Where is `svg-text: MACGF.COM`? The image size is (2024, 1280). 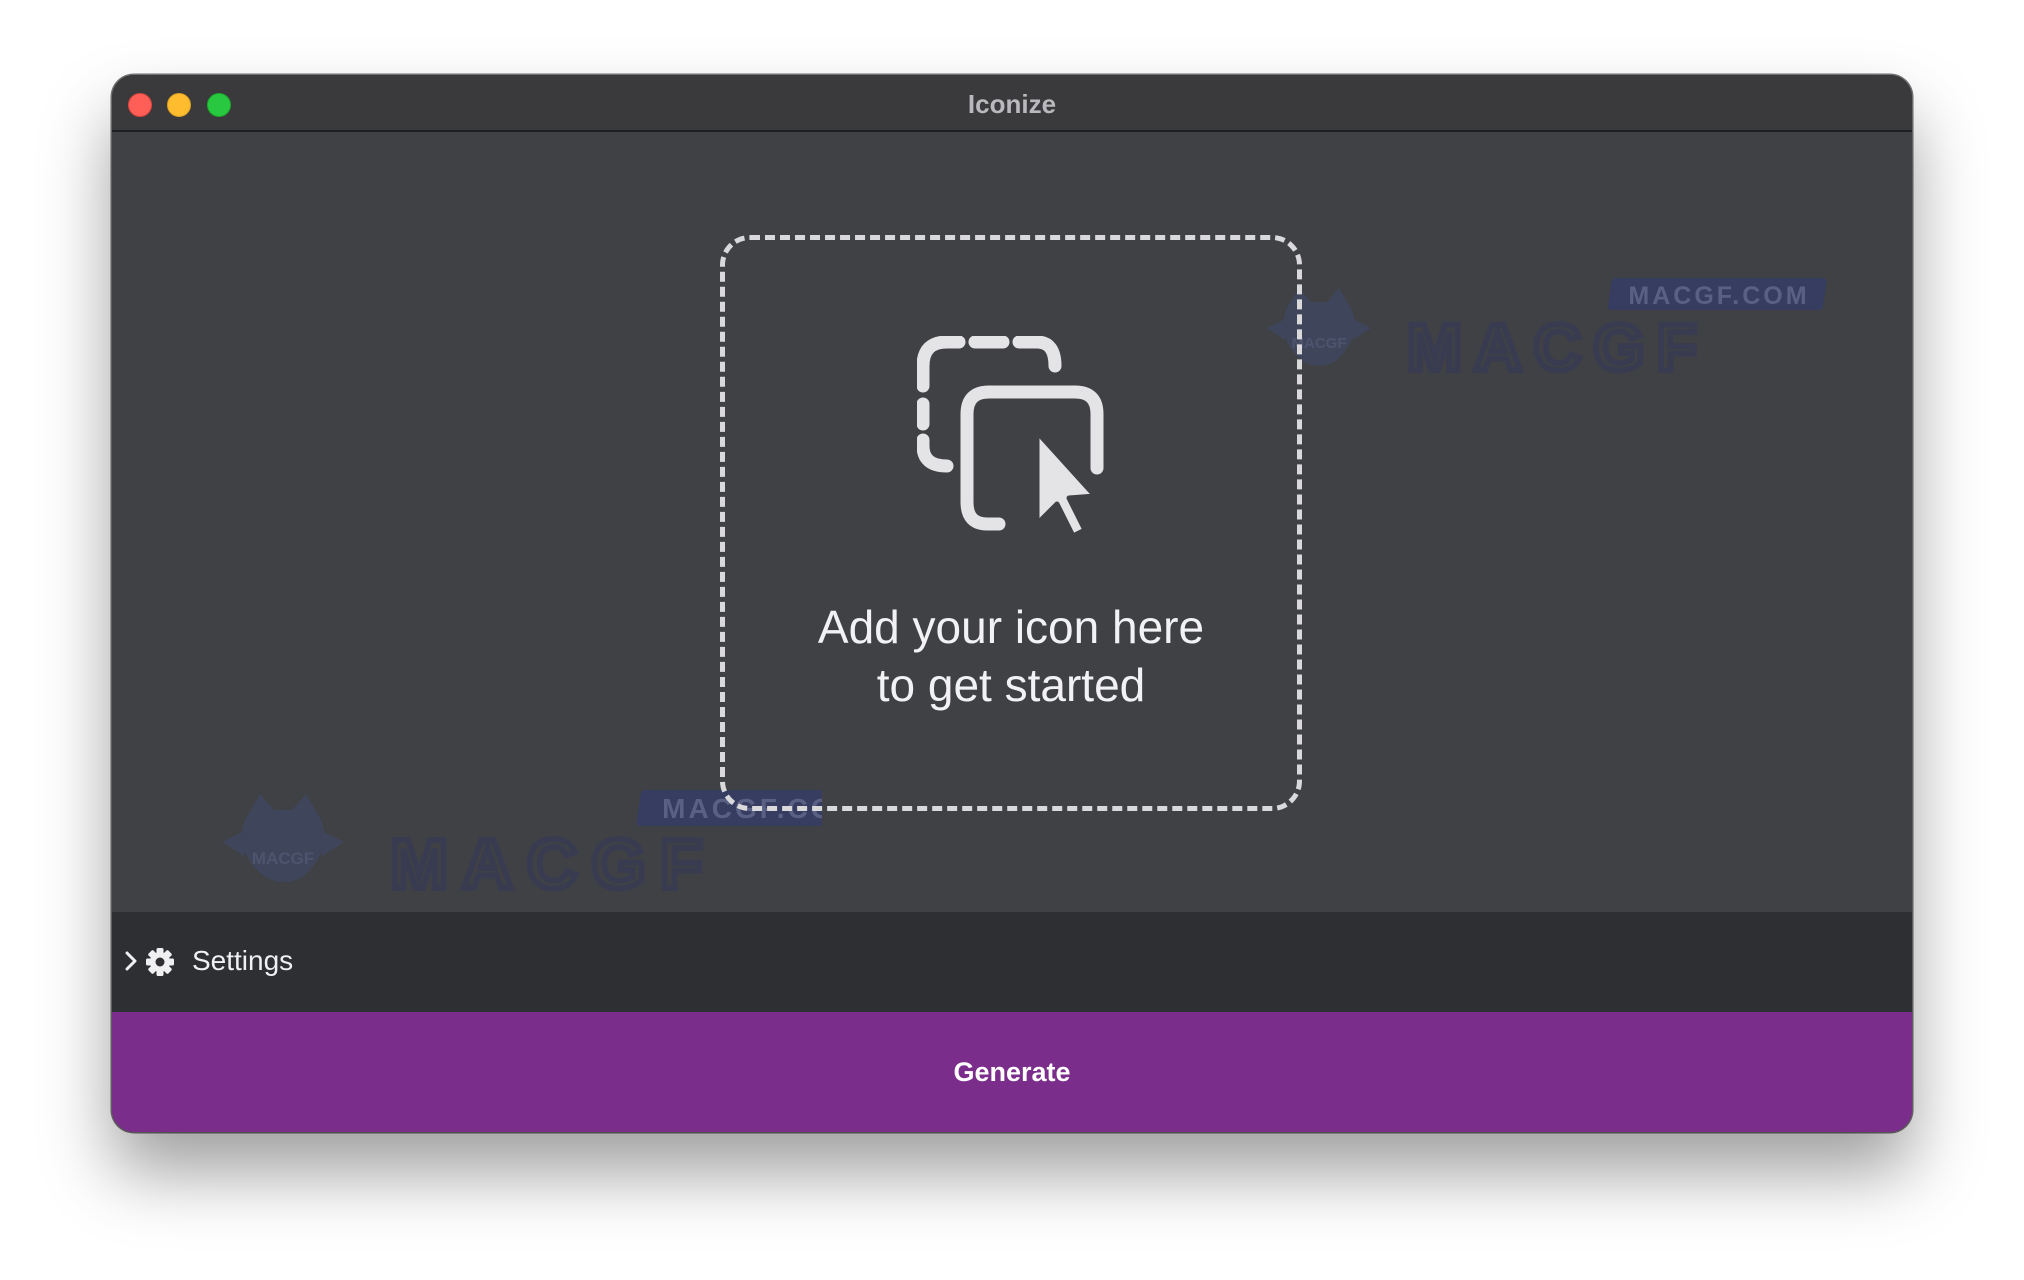
svg-text: MACGF.COM is located at coordinates (1718, 296).